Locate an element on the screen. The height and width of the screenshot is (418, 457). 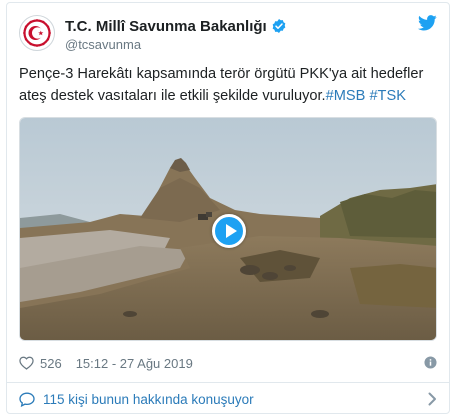
play-icon is located at coordinates (231, 231).